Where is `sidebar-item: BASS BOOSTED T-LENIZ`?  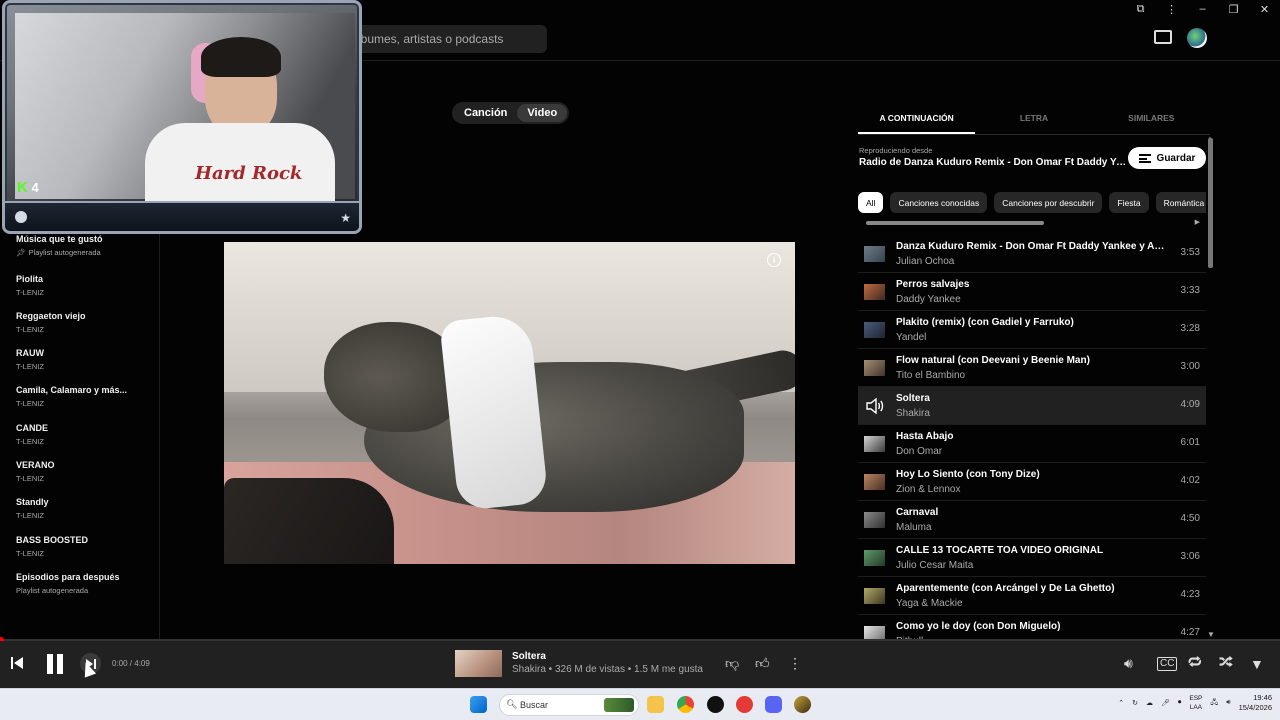 sidebar-item: BASS BOOSTED T-LENIZ is located at coordinates (84, 546).